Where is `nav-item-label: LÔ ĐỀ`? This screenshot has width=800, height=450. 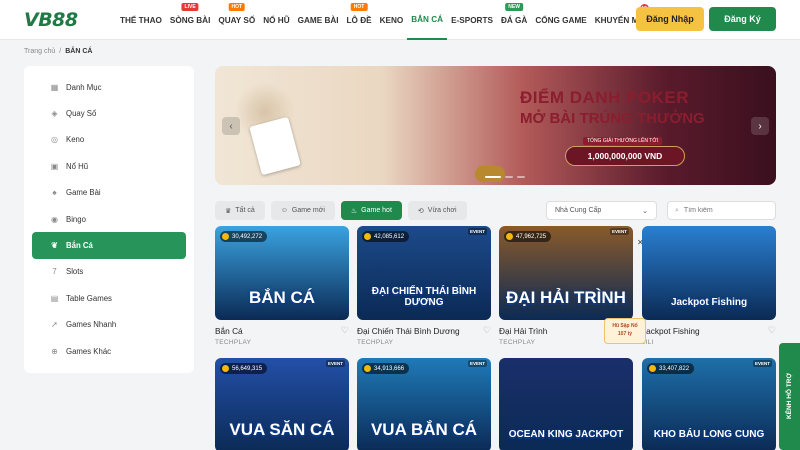 nav-item-label: LÔ ĐỀ is located at coordinates (359, 20).